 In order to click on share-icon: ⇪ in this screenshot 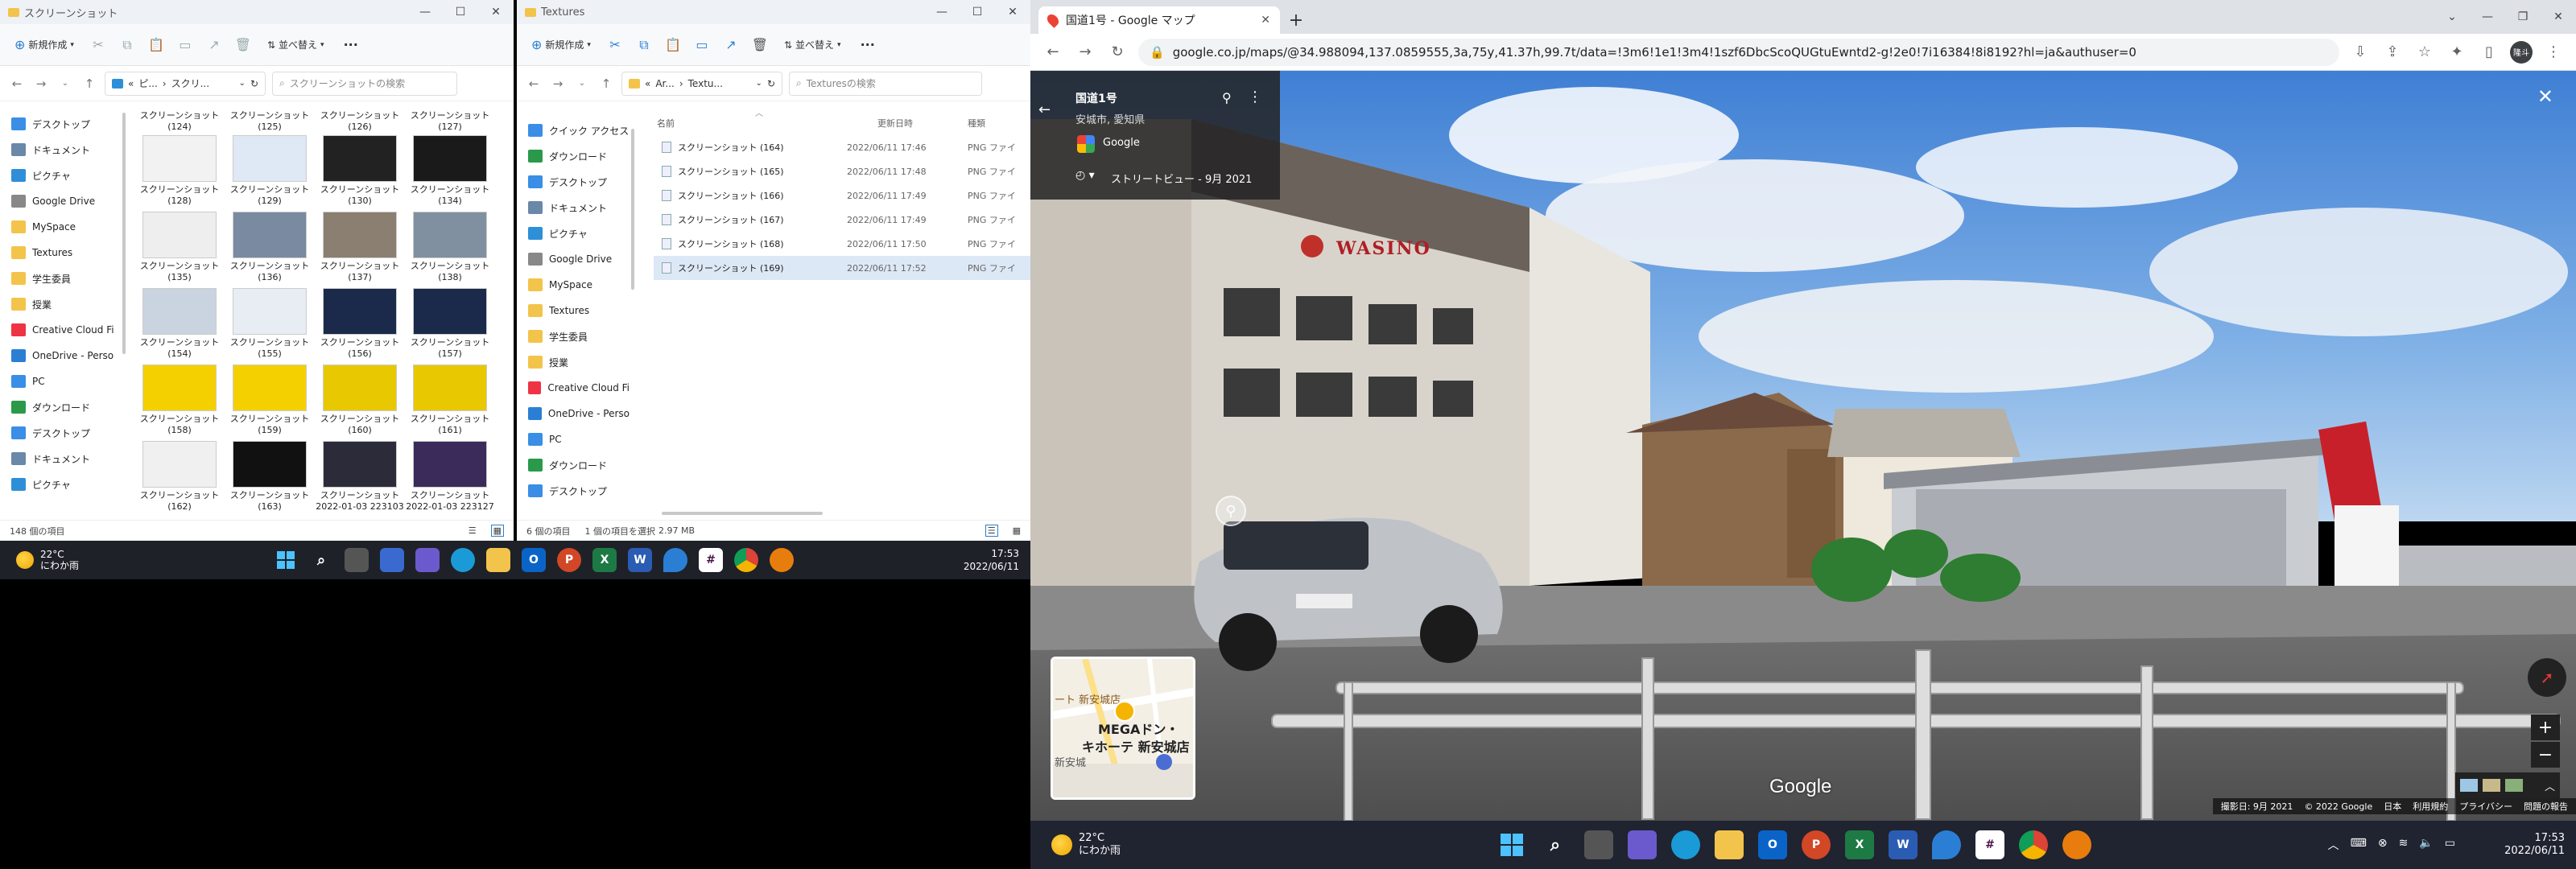, I will do `click(2392, 51)`.